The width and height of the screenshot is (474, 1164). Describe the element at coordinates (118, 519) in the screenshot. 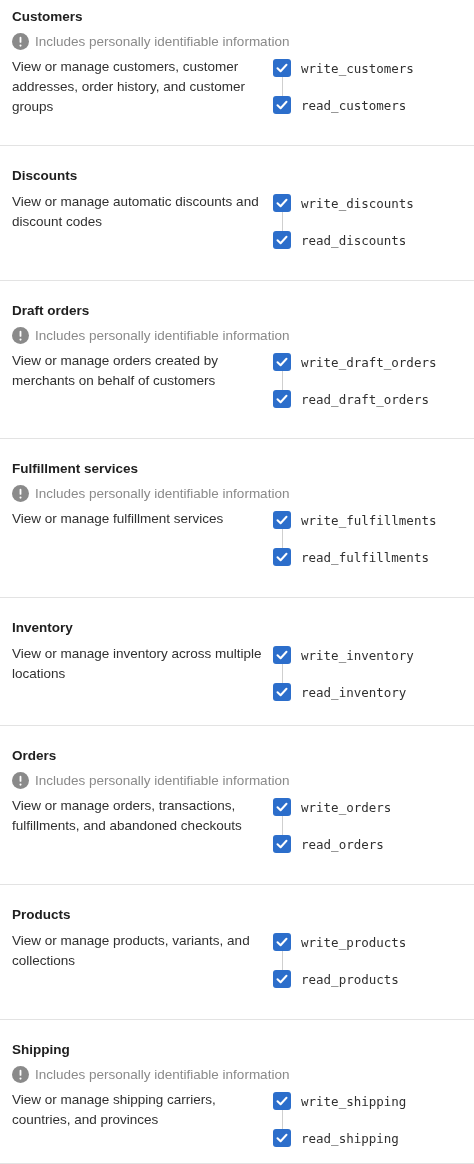

I see `section-description: View or manage fulfillment services` at that location.